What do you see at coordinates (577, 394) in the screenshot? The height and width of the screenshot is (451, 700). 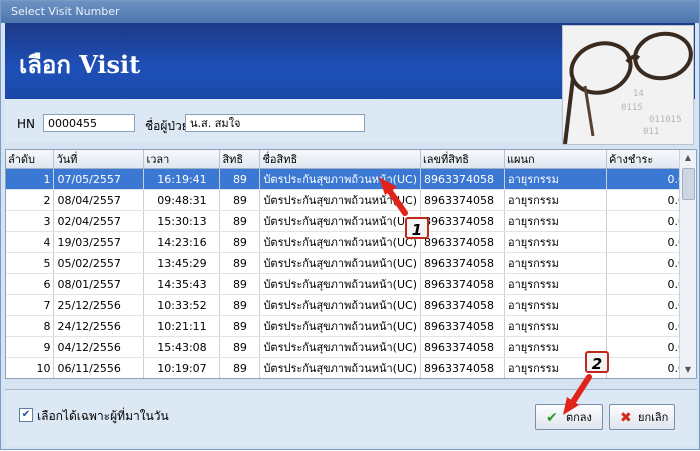 I see `arrow-2-icon` at bounding box center [577, 394].